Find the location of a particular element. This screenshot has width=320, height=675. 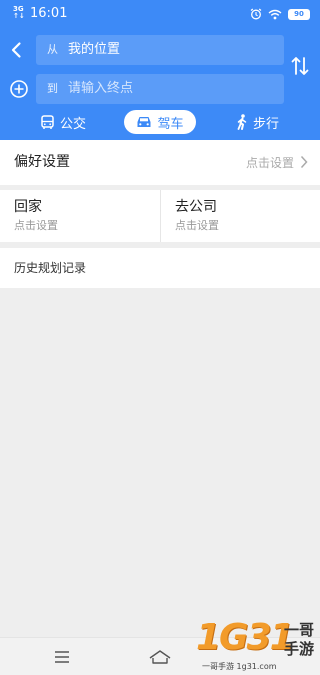

back-button is located at coordinates (17, 50).